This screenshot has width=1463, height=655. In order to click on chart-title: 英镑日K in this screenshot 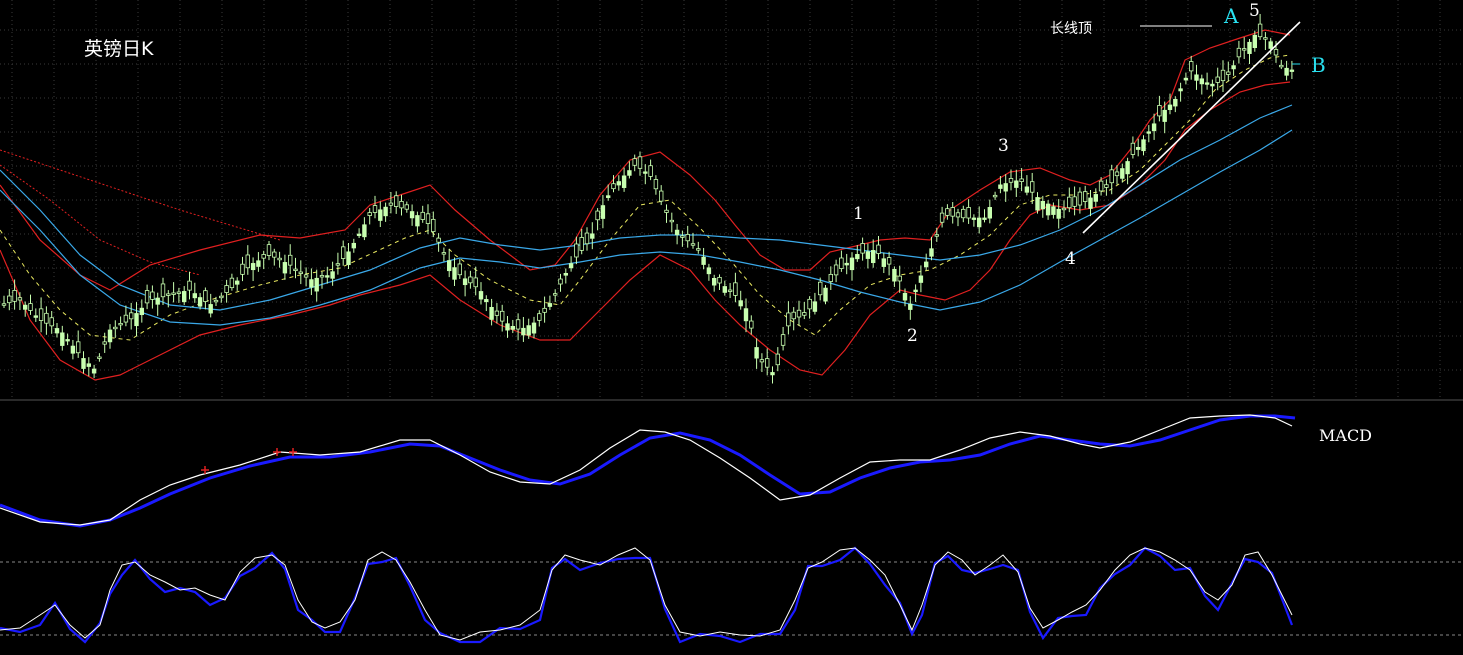, I will do `click(119, 49)`.